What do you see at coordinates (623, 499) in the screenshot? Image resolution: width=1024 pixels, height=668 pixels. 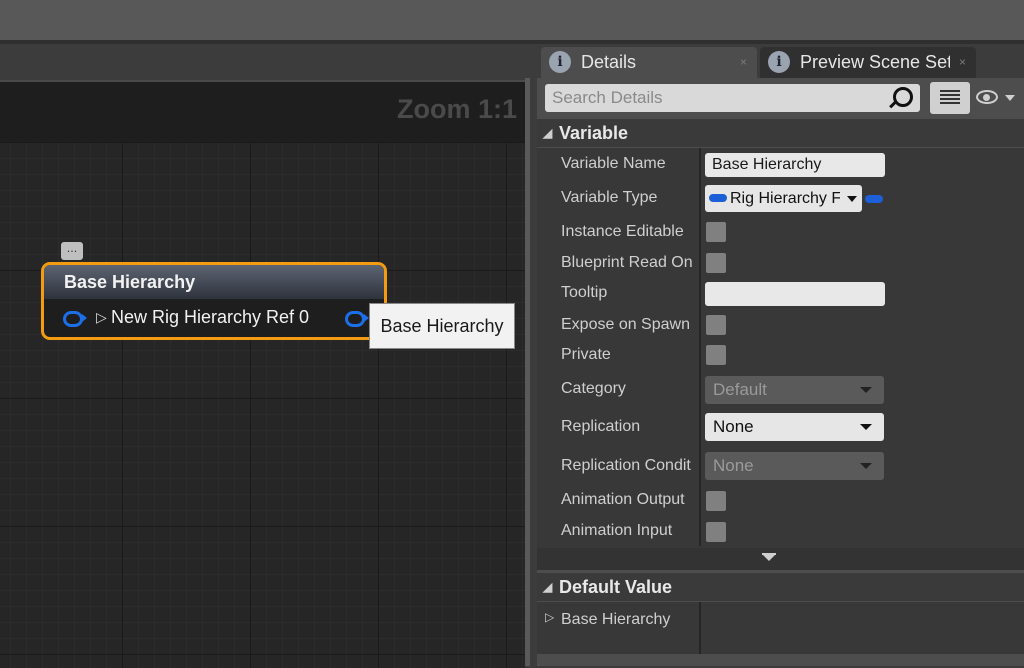 I see `animation-output-label: Animation Output` at bounding box center [623, 499].